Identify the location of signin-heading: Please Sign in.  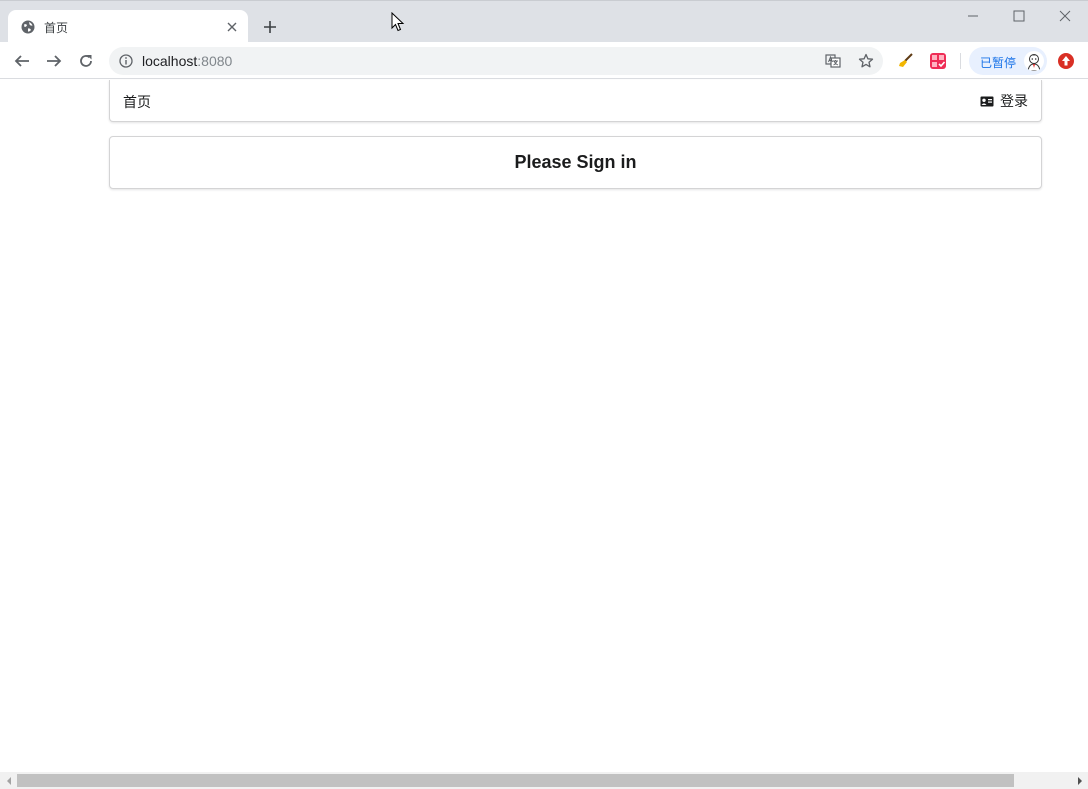
(575, 162).